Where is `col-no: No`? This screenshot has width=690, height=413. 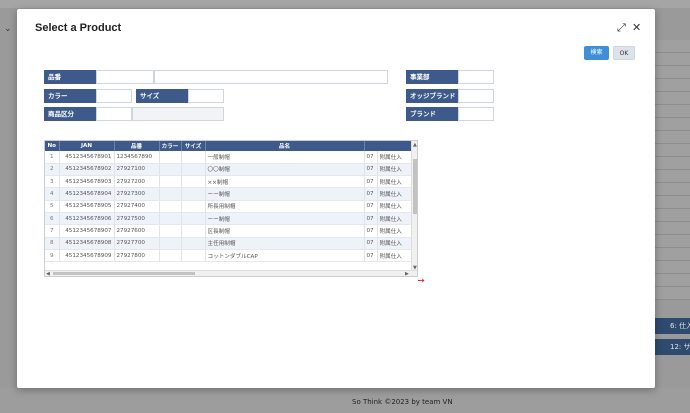
col-no: No is located at coordinates (52, 146).